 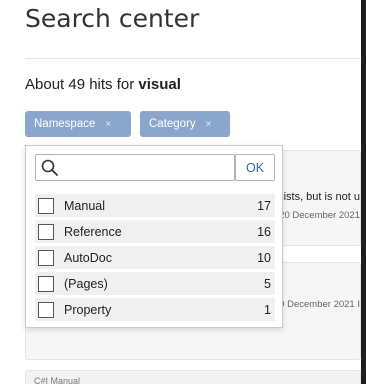 I want to click on option-count: 17, so click(x=264, y=205).